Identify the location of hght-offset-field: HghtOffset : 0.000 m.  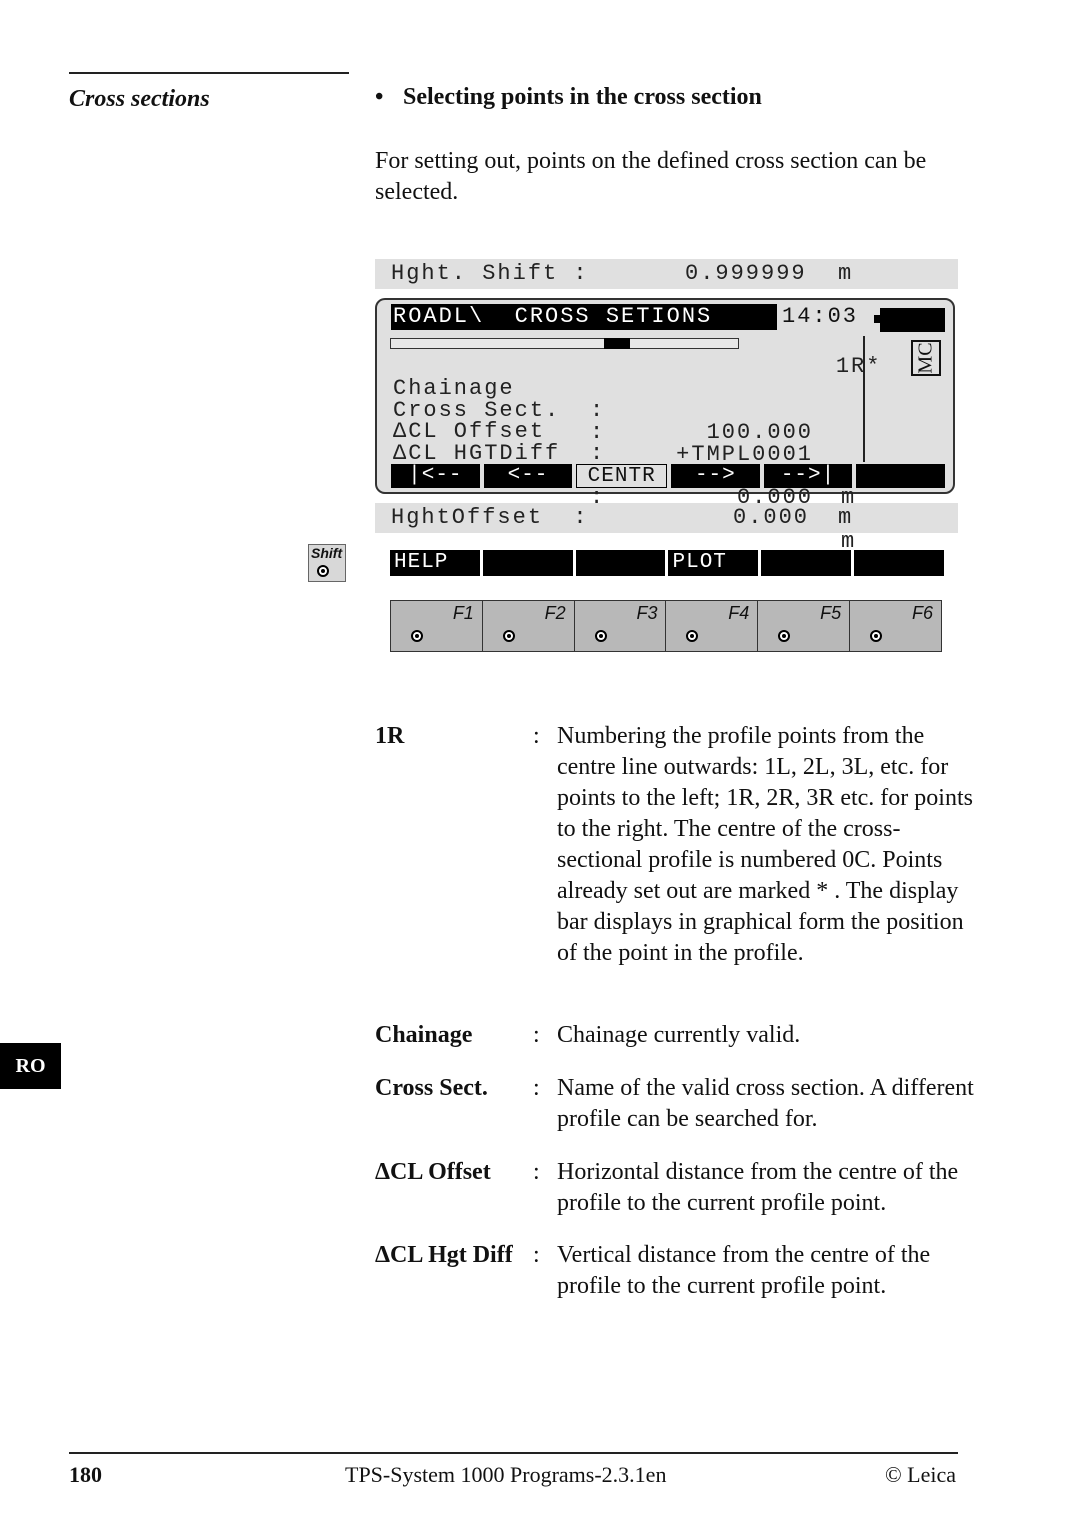
(666, 518).